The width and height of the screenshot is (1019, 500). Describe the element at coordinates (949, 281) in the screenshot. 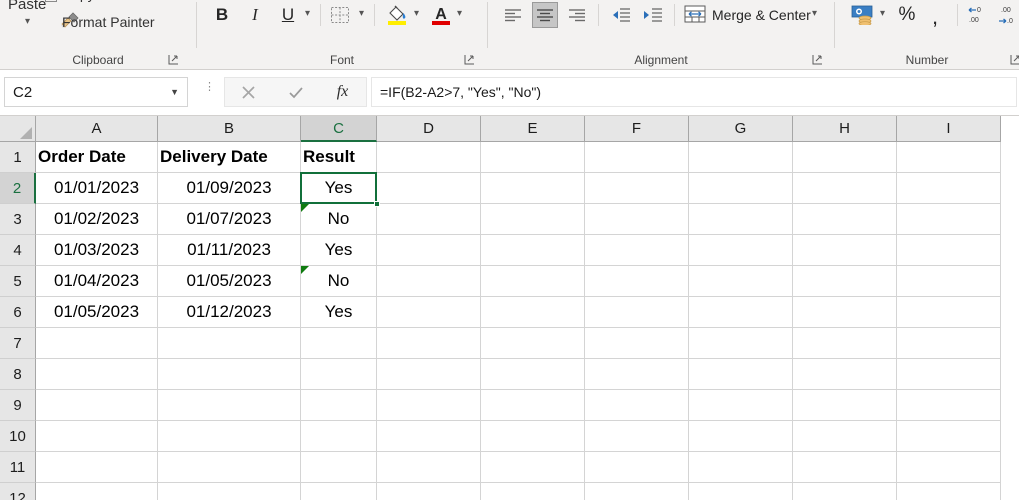

I see `cell-I5` at that location.